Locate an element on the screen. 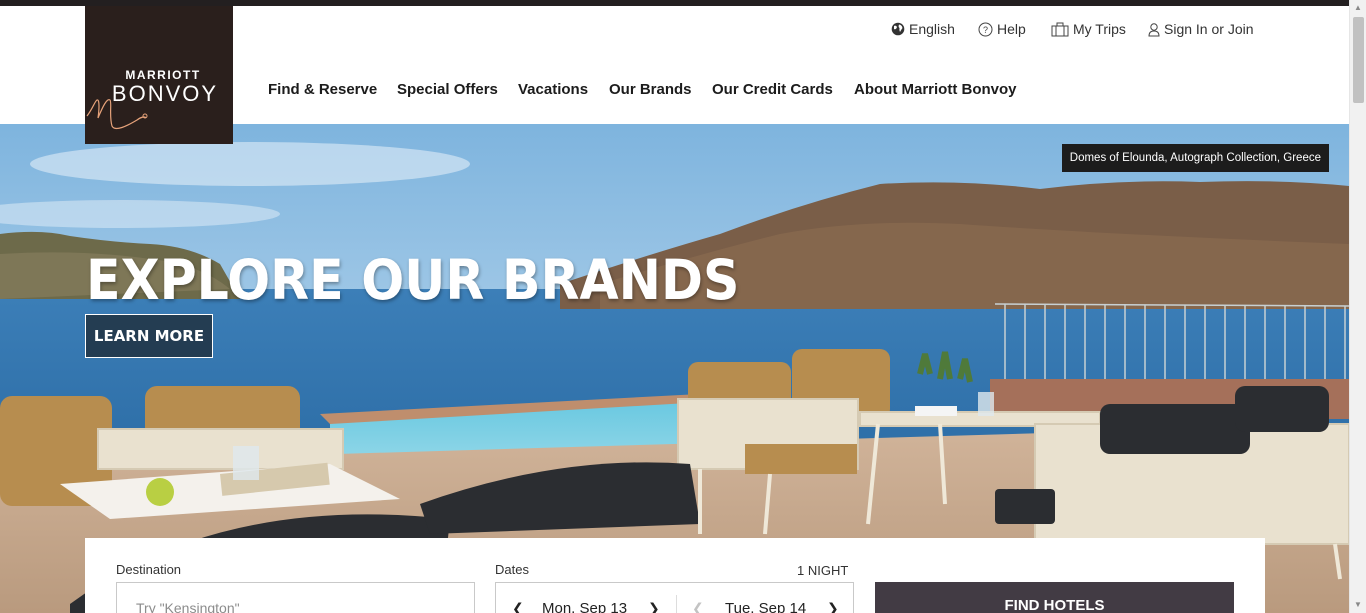 Image resolution: width=1366 pixels, height=613 pixels. checkin-next-chevron-icon: ❯ is located at coordinates (654, 606).